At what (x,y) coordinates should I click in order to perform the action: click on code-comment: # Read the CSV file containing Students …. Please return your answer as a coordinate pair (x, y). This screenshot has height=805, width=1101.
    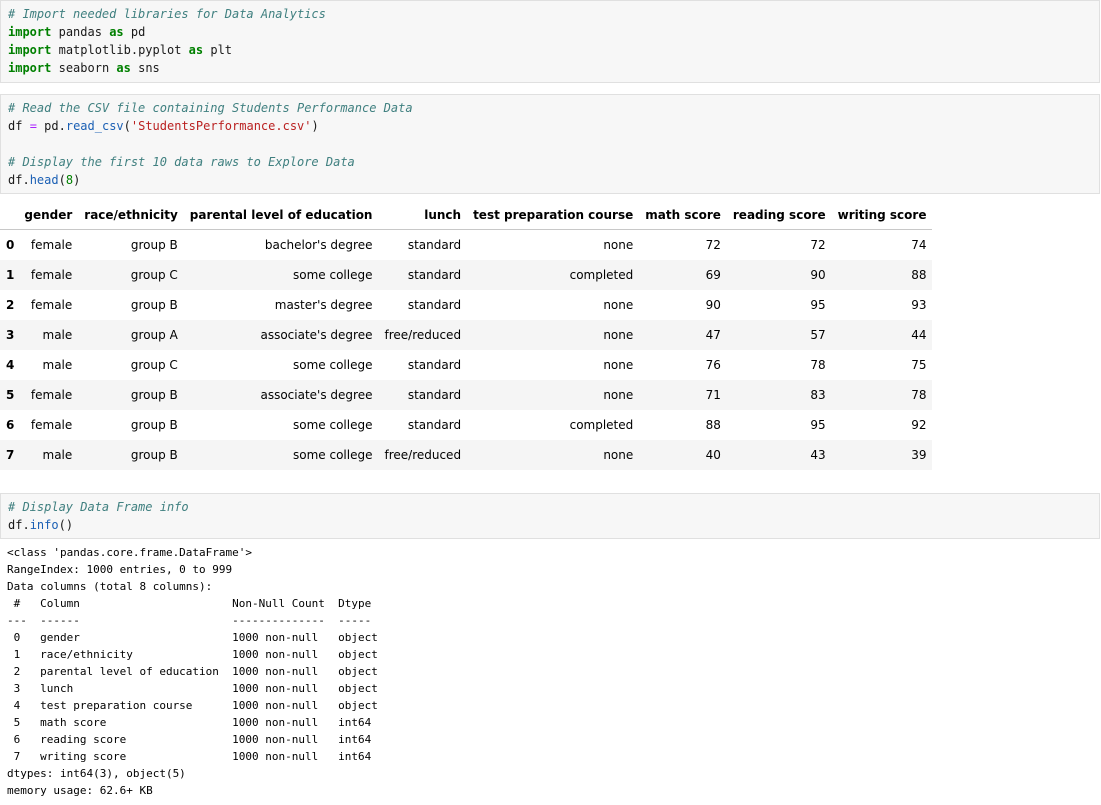
    Looking at the image, I should click on (210, 108).